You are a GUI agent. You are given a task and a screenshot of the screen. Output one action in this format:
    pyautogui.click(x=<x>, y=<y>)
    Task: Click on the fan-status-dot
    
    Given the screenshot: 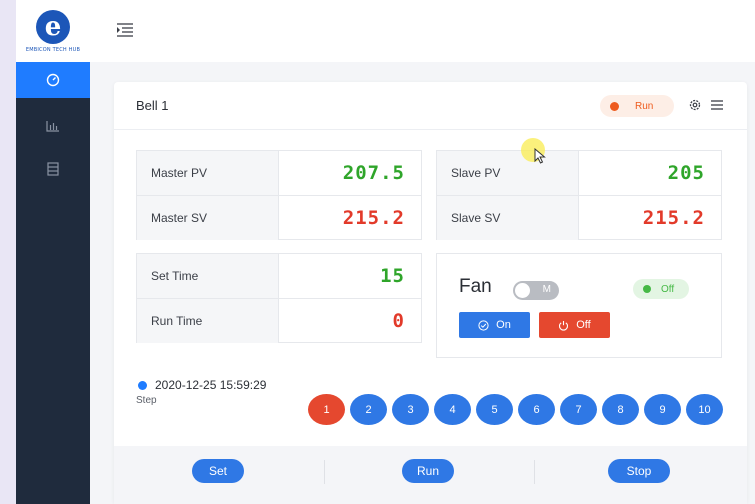 What is the action you would take?
    pyautogui.click(x=647, y=289)
    